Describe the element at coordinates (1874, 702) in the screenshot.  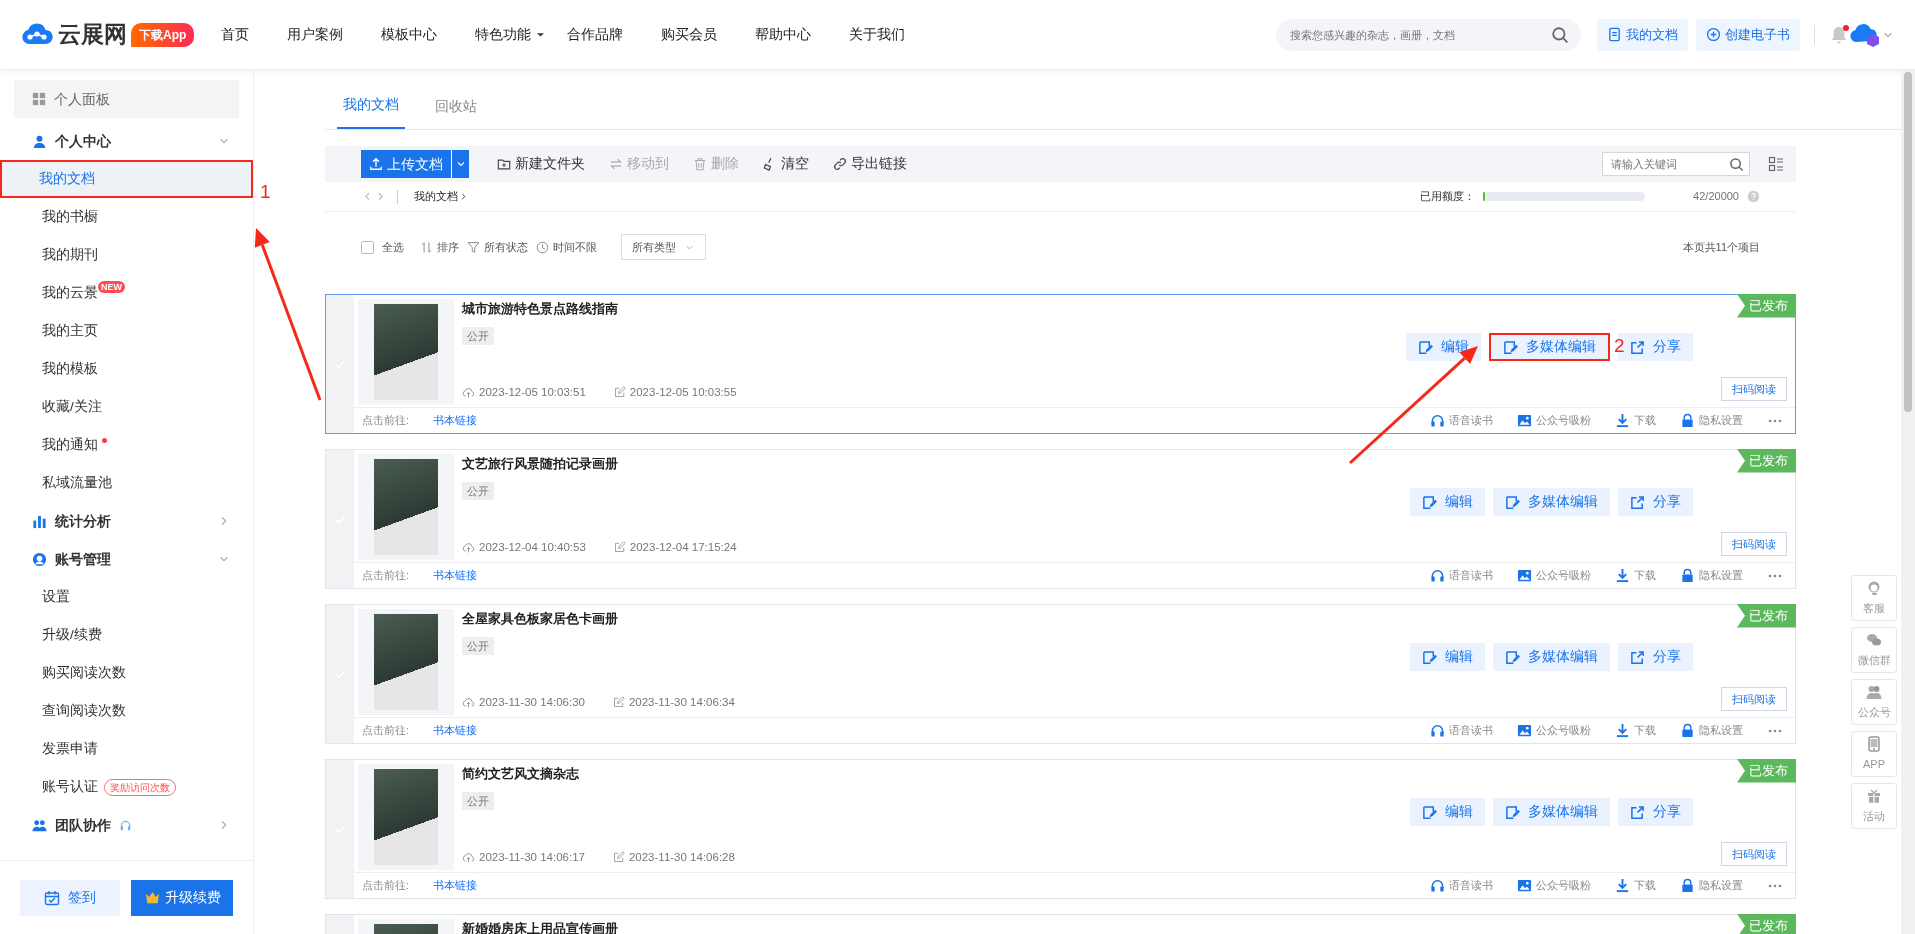
I see `side-float-button: 公众号` at that location.